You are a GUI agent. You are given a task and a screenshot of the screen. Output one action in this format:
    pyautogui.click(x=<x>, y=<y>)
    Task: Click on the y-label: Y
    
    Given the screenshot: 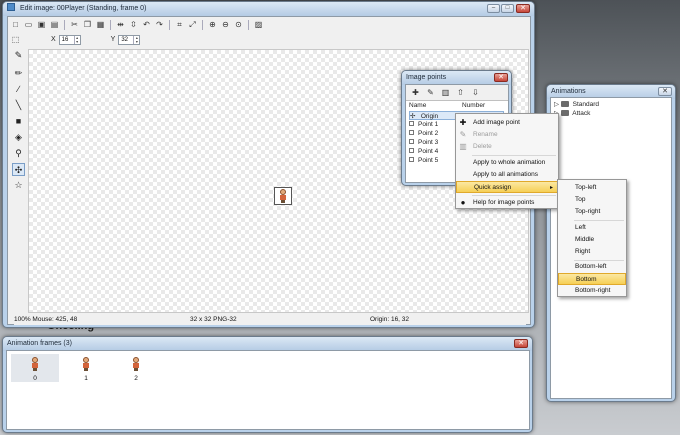 What is the action you would take?
    pyautogui.click(x=113, y=39)
    